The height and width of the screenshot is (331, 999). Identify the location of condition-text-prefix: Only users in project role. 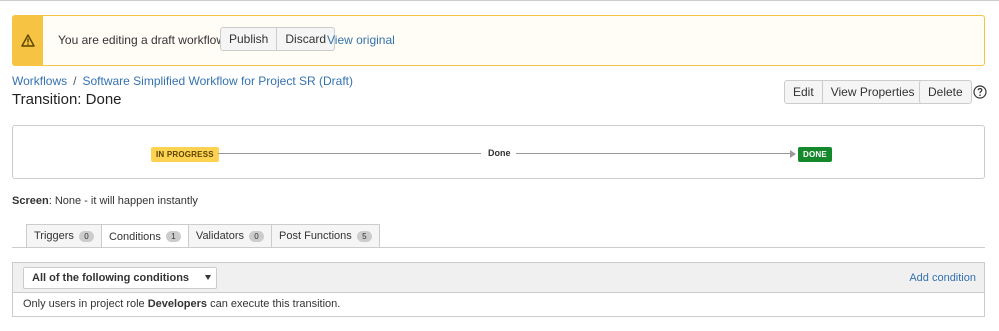
(85, 304).